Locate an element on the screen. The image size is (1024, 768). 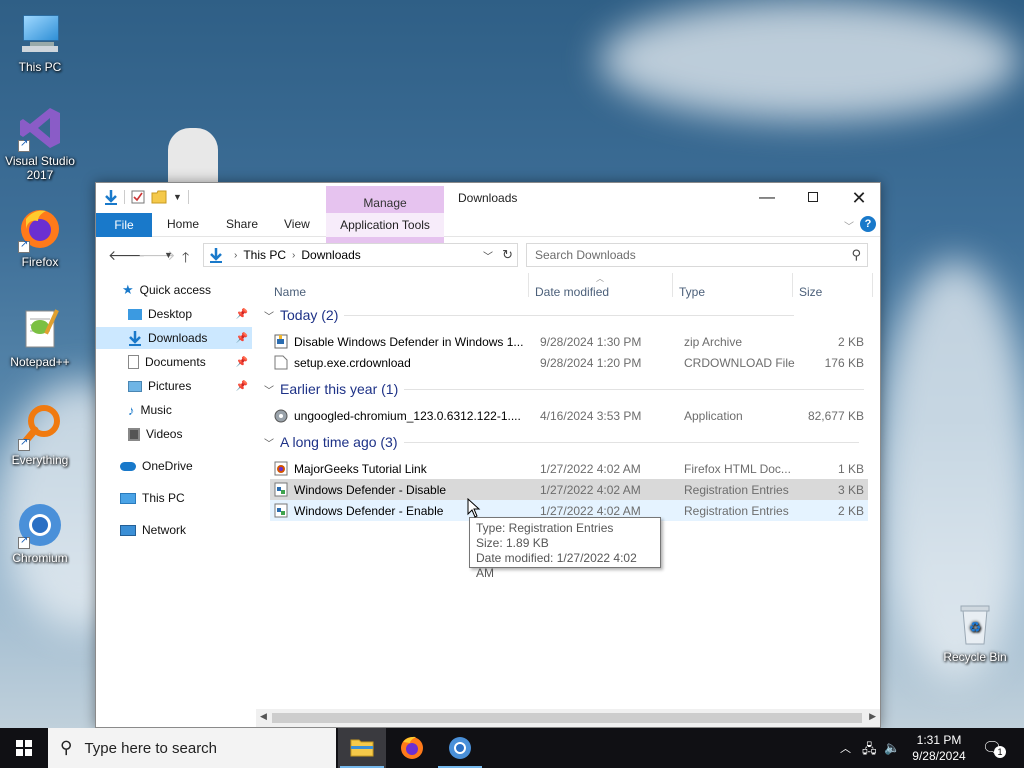
address-bar: › This PC › Downloads ﹀ ↻ is located at coordinates (360, 255).